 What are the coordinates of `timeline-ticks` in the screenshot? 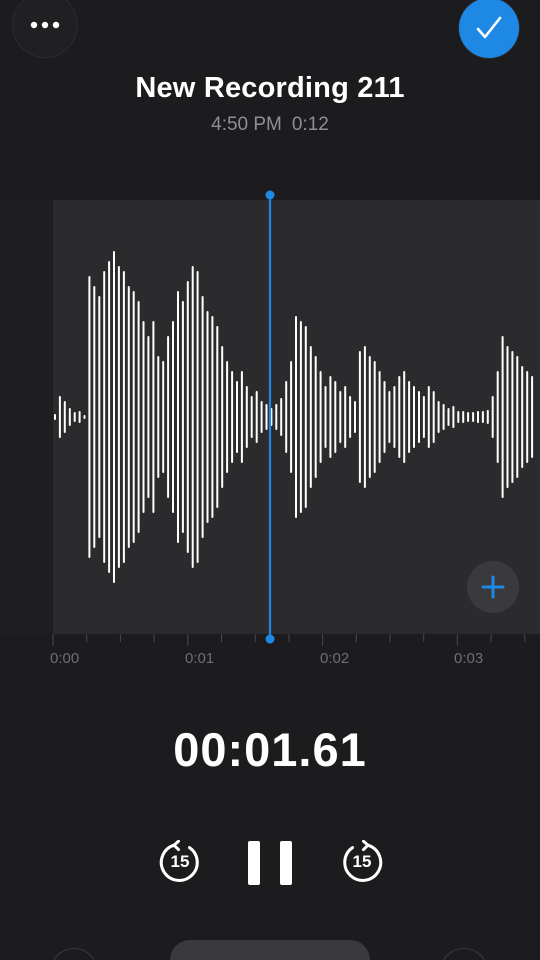 It's located at (289, 640).